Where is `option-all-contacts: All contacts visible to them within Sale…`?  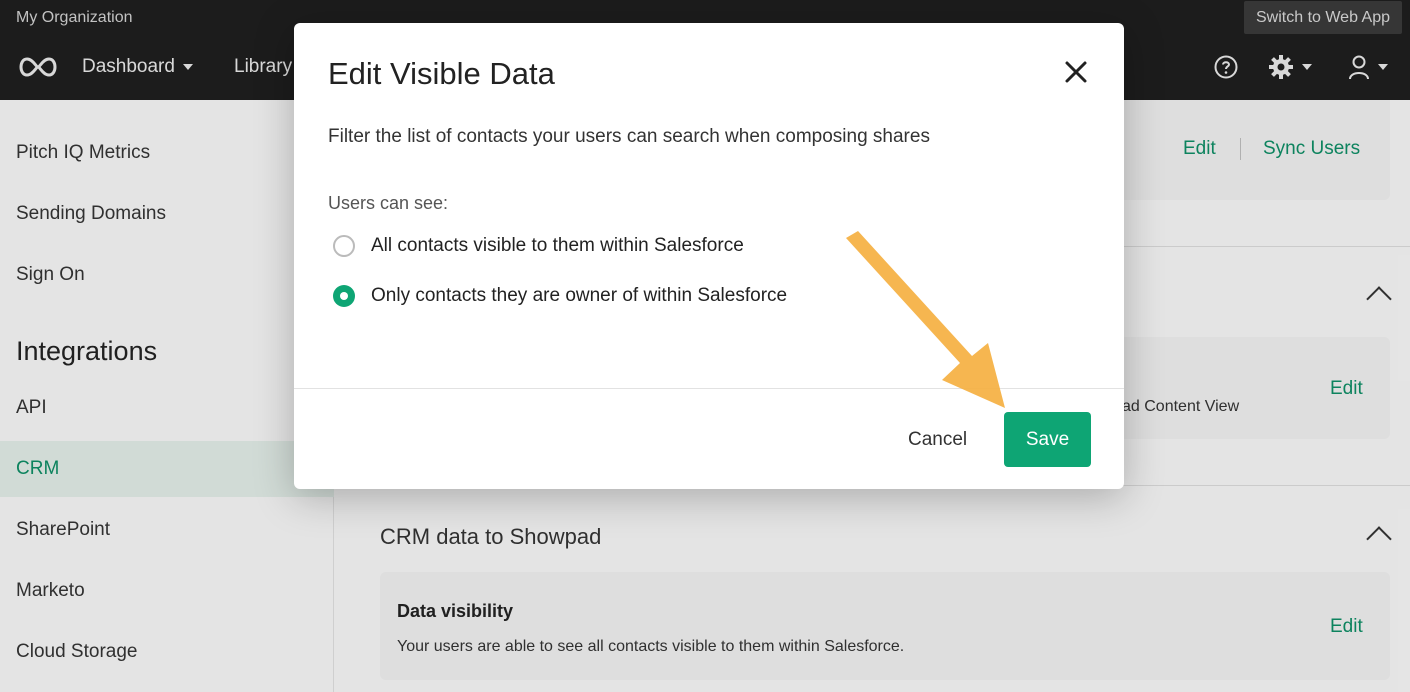
option-all-contacts: All contacts visible to them within Sale… is located at coordinates (538, 246).